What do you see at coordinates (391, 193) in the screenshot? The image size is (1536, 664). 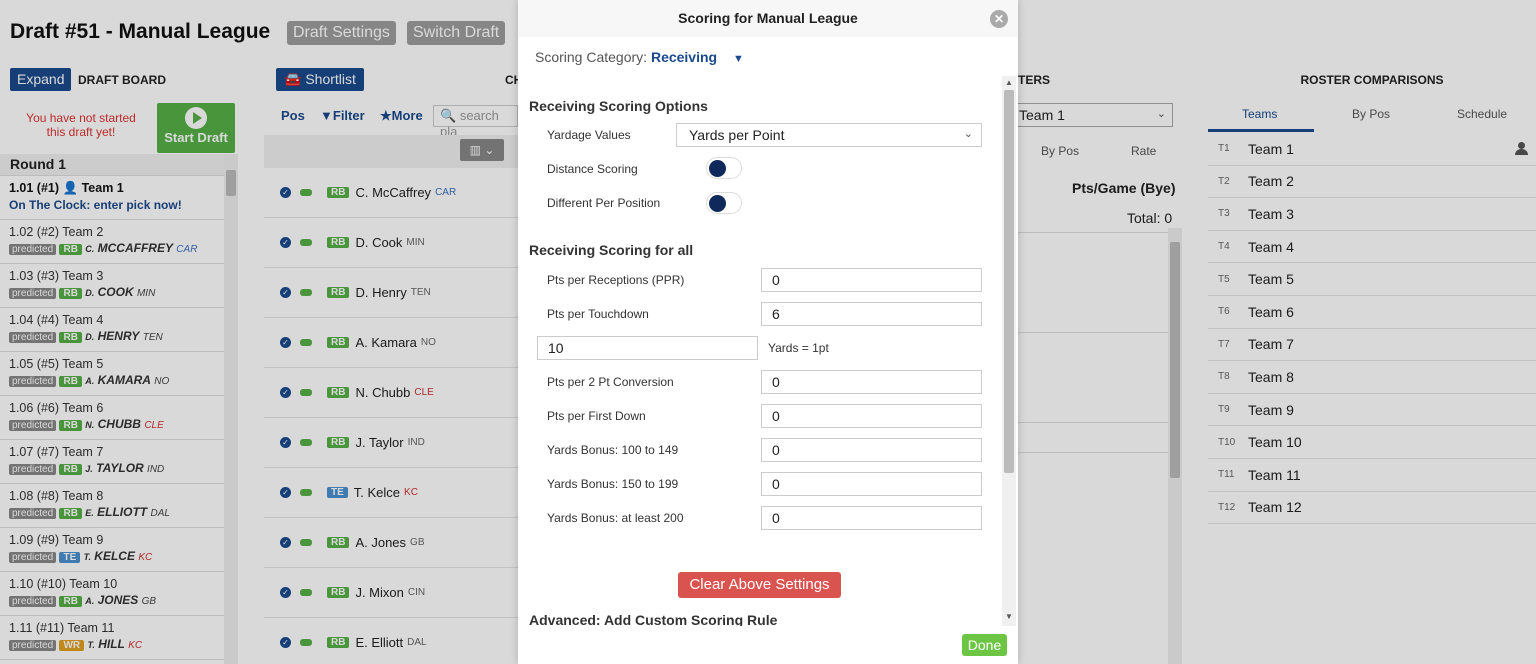 I see `player-row: ✓ RB C. McCaffrey CAR` at bounding box center [391, 193].